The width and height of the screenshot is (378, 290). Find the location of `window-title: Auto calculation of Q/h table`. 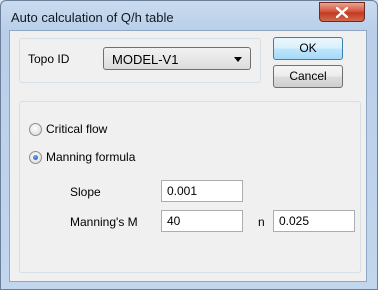

window-title: Auto calculation of Q/h table is located at coordinates (92, 17).